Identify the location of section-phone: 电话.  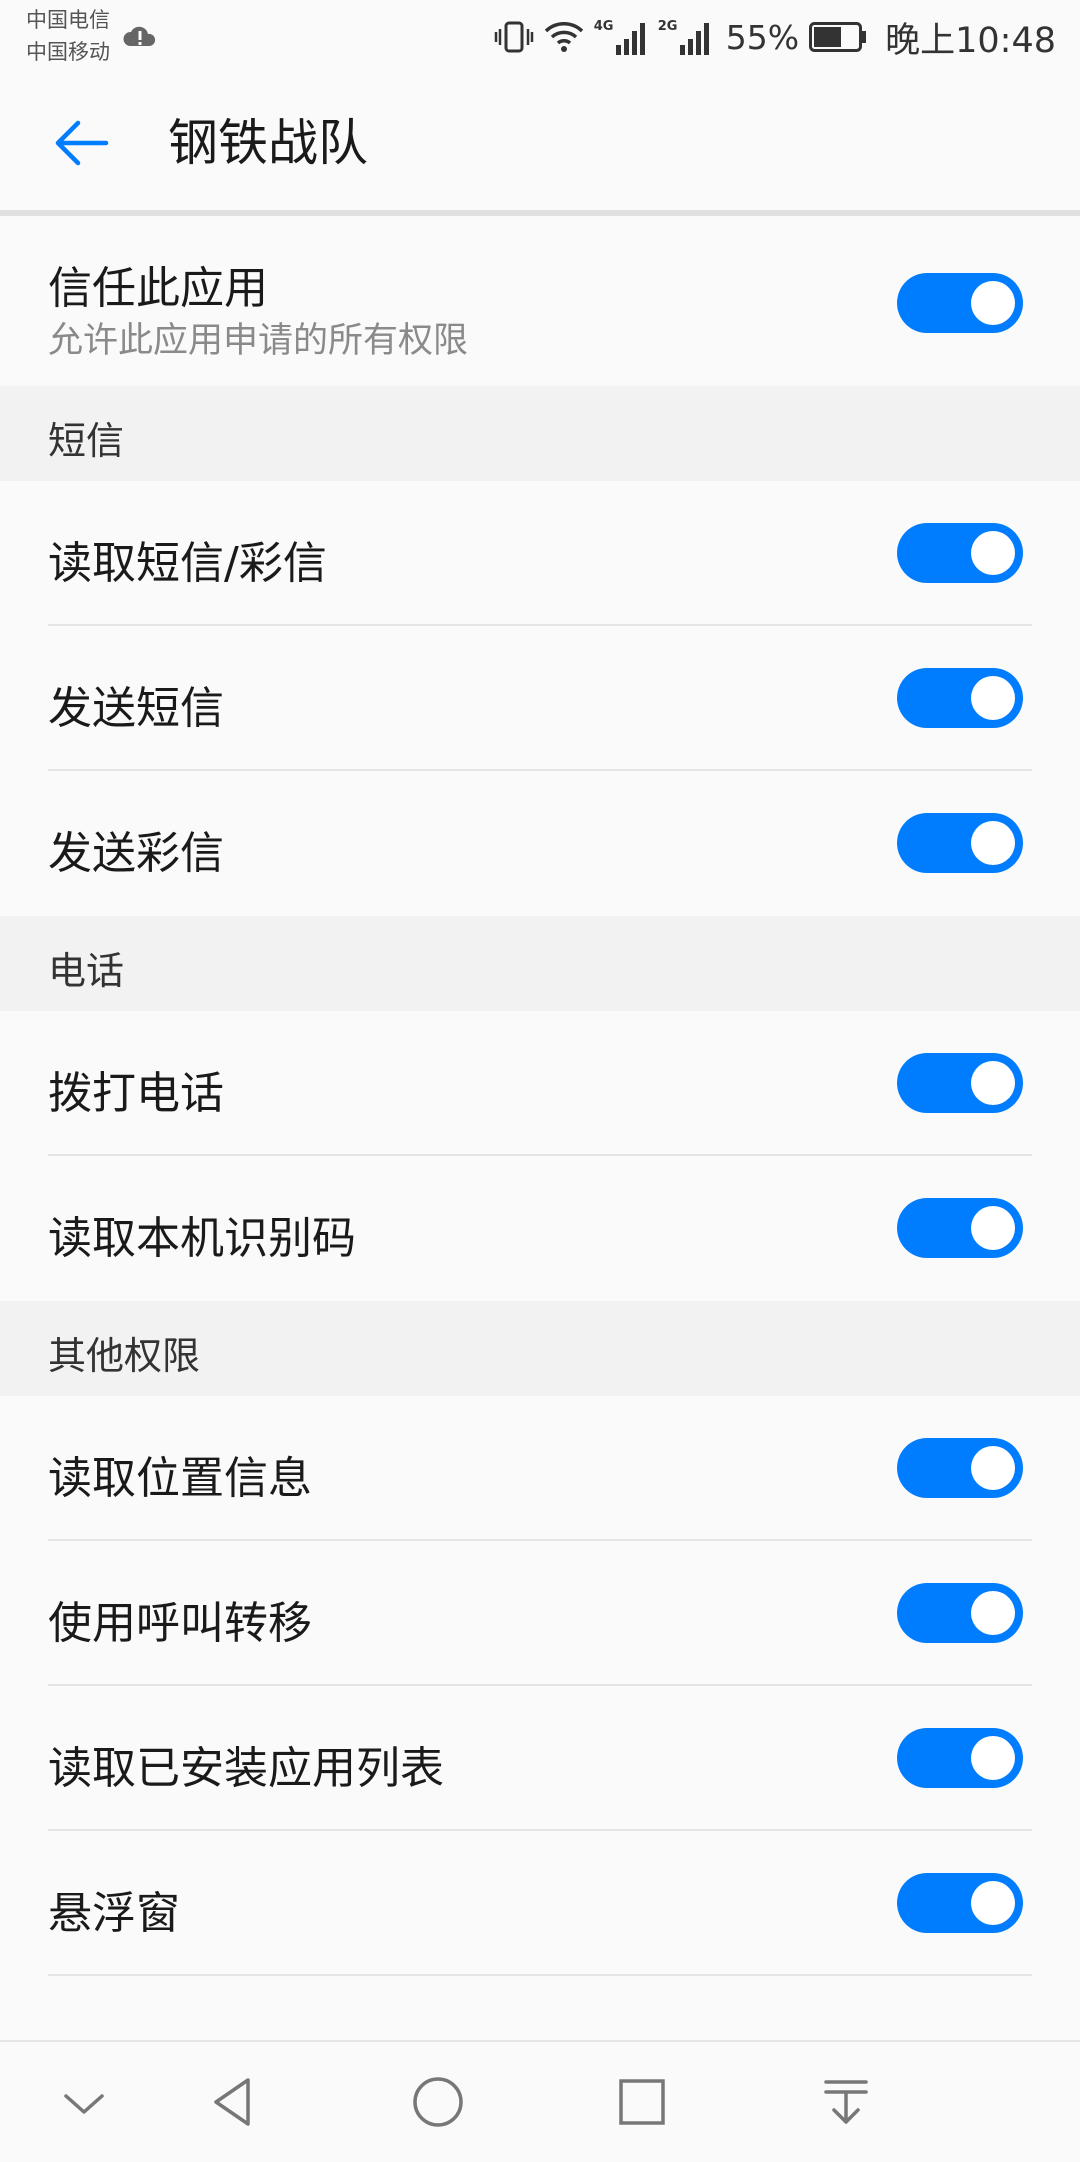
(540, 963).